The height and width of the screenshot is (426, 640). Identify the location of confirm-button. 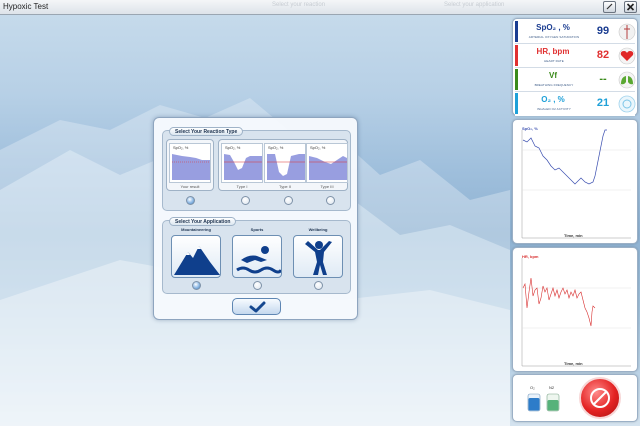
(256, 306).